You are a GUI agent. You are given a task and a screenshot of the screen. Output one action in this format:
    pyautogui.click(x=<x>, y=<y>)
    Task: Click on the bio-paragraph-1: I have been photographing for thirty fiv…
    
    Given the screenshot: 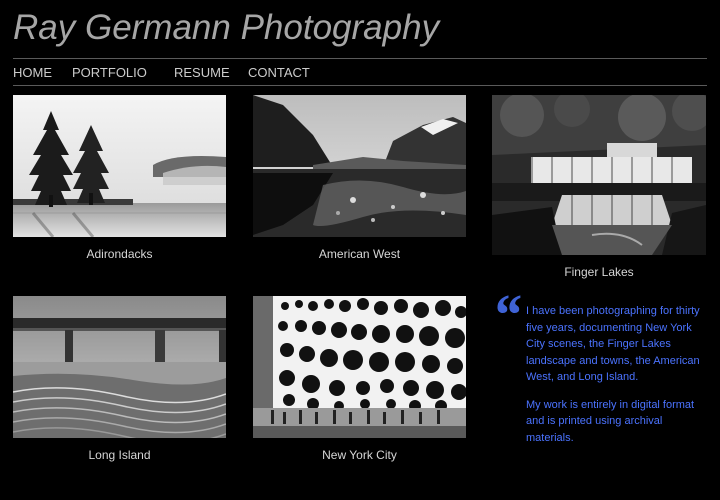 What is the action you would take?
    pyautogui.click(x=613, y=344)
    